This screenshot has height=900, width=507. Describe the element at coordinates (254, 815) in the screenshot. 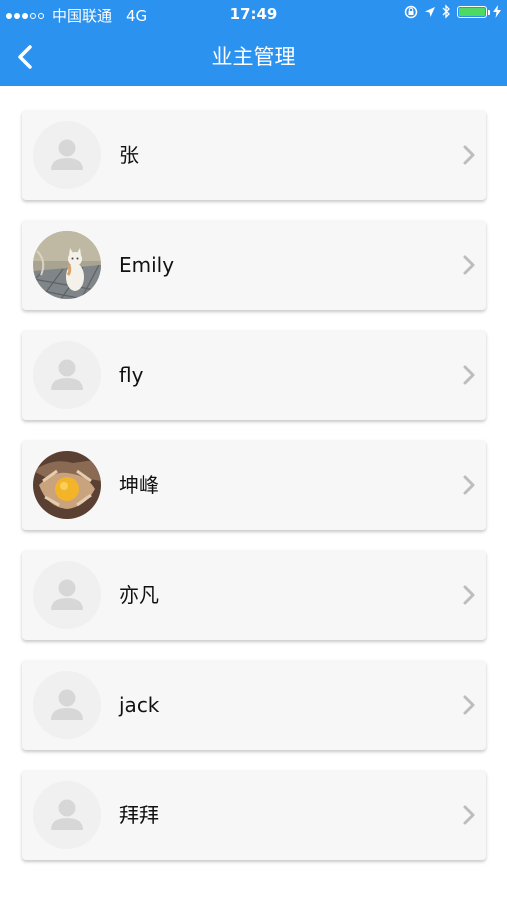

I see `owner-list-item: 拜拜` at that location.